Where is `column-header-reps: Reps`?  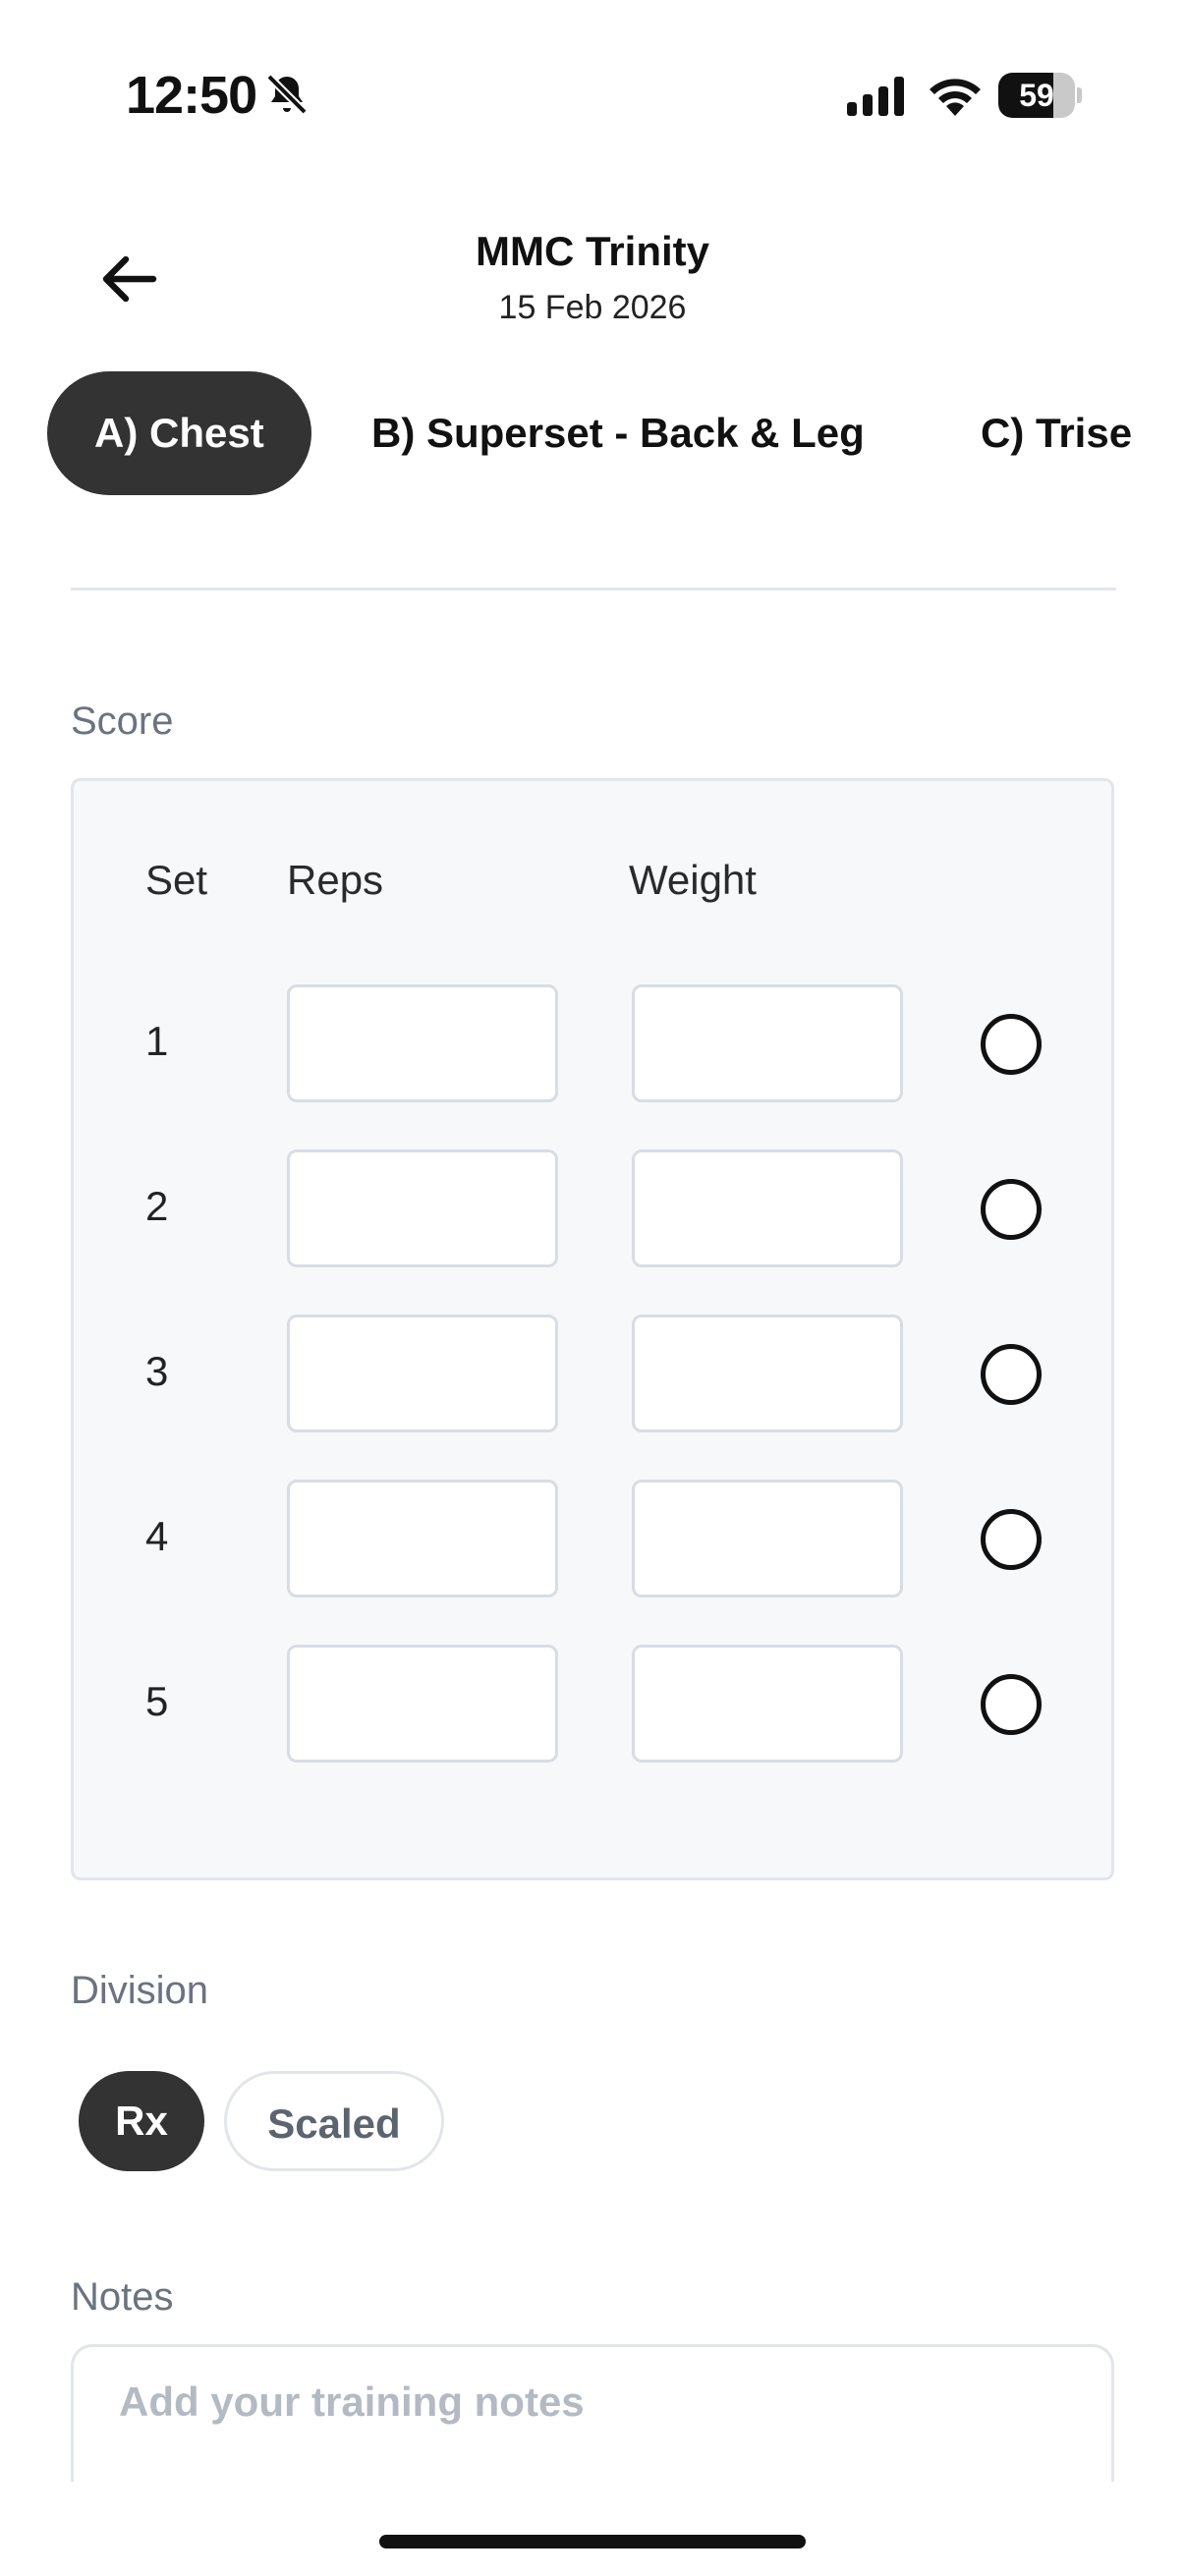
column-header-reps: Reps is located at coordinates (336, 880).